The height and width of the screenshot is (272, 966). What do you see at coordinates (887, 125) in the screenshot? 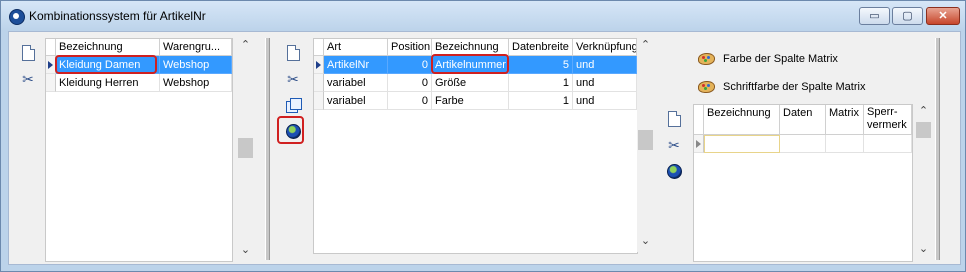
I see `header-line: vermerk` at bounding box center [887, 125].